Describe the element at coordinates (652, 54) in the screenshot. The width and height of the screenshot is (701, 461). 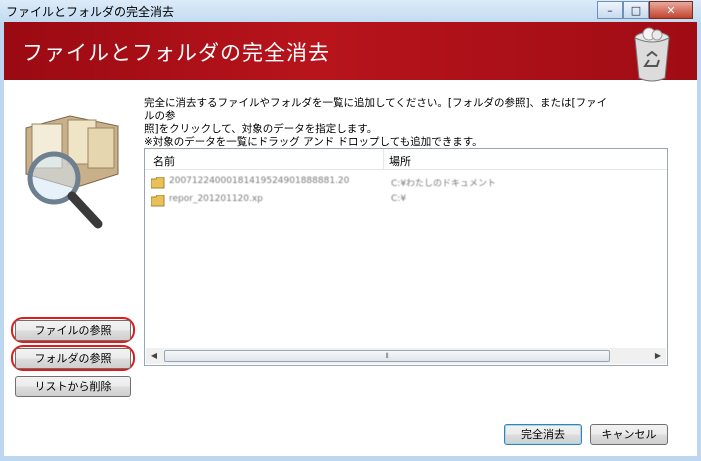
I see `trash-bin-icon` at that location.